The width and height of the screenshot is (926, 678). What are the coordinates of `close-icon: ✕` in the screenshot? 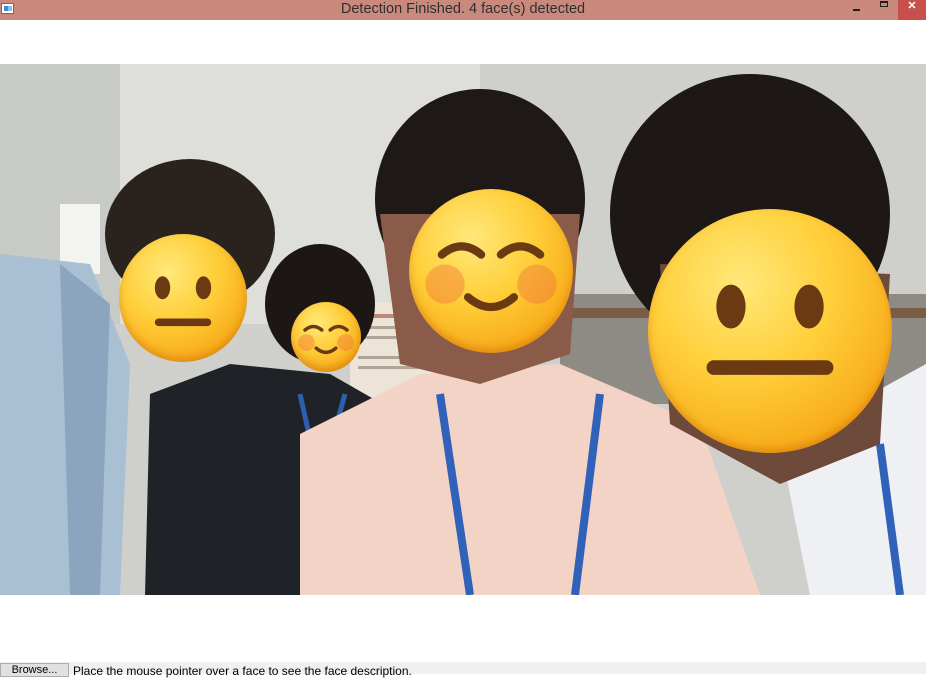 It's located at (912, 6).